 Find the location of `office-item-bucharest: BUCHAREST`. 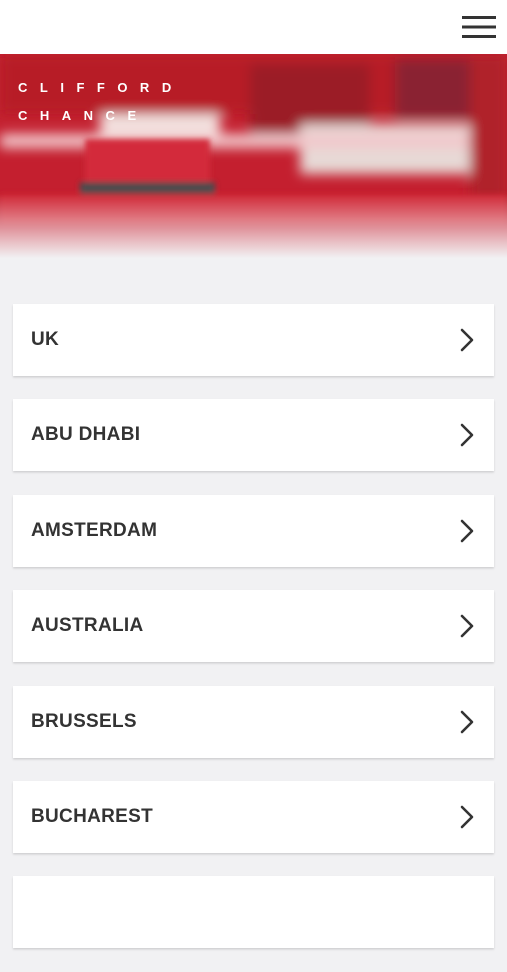

office-item-bucharest: BUCHAREST is located at coordinates (253, 816).